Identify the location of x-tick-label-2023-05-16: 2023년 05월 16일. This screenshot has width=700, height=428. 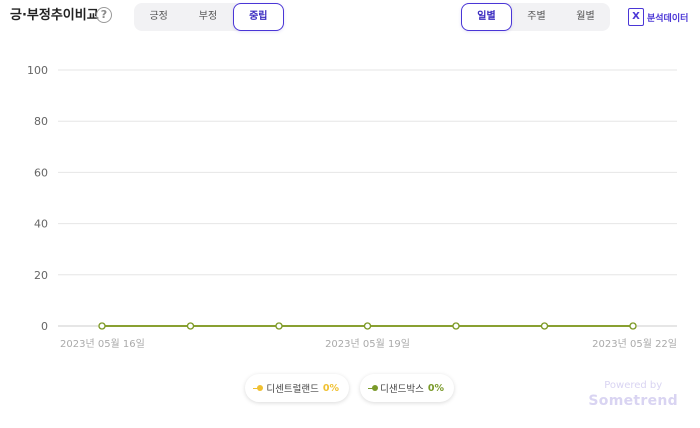
(102, 344).